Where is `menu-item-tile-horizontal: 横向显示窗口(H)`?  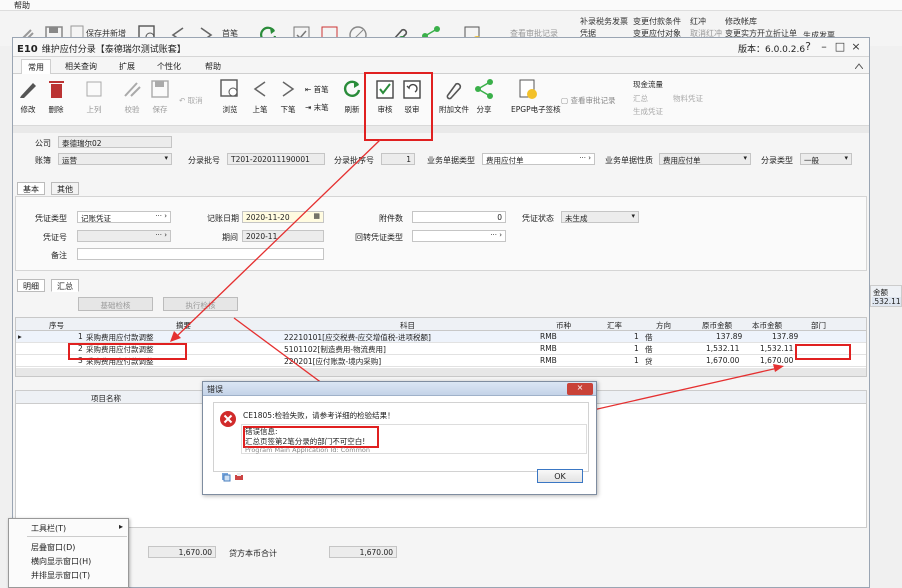 menu-item-tile-horizontal: 横向显示窗口(H) is located at coordinates (61, 561).